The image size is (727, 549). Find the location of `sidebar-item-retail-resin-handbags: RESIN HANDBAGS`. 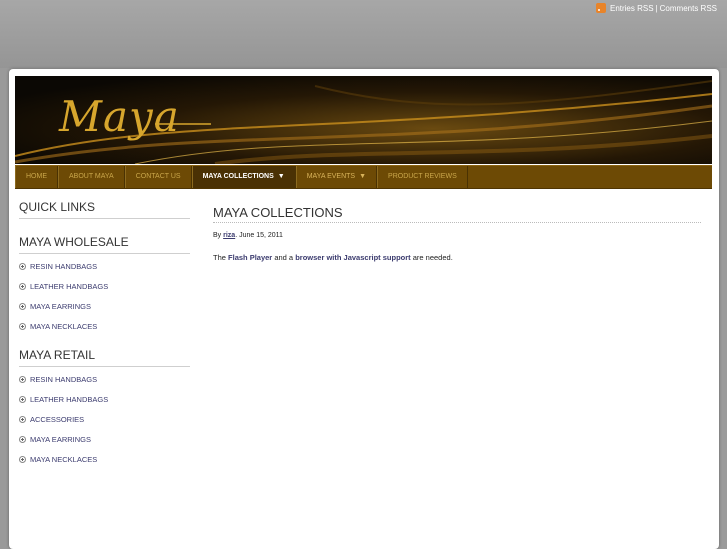

sidebar-item-retail-resin-handbags: RESIN HANDBAGS is located at coordinates (104, 383).